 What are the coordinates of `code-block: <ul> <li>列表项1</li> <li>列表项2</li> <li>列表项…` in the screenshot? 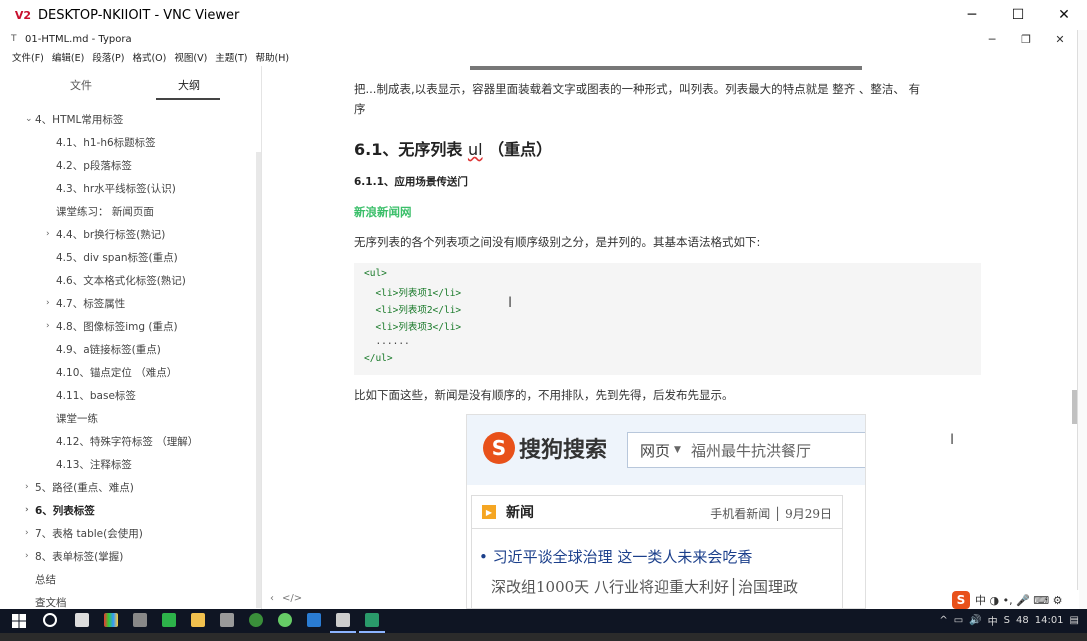 It's located at (667, 319).